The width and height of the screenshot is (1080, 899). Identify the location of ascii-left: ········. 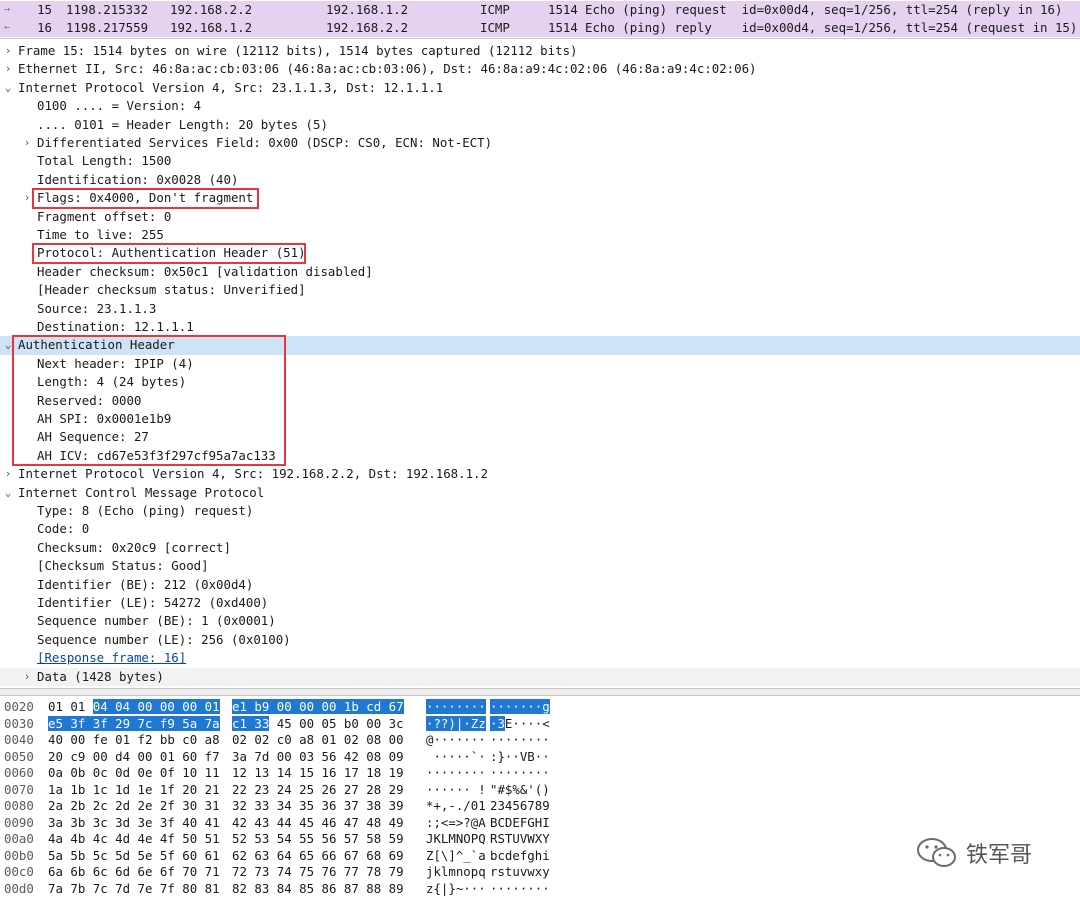
(456, 773).